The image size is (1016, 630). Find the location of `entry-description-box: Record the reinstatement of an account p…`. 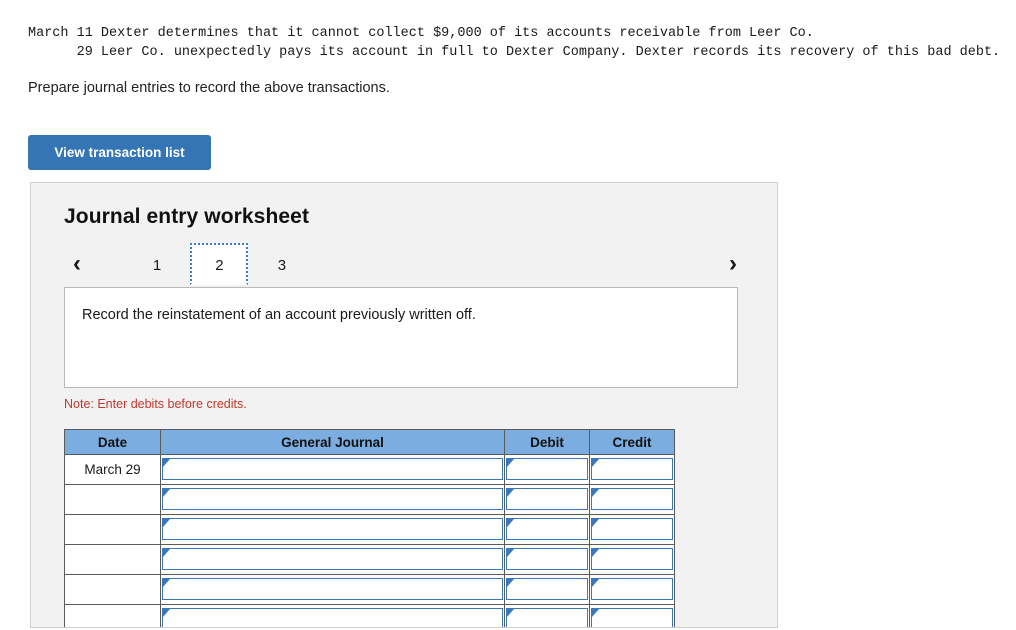

entry-description-box: Record the reinstatement of an account p… is located at coordinates (401, 337).